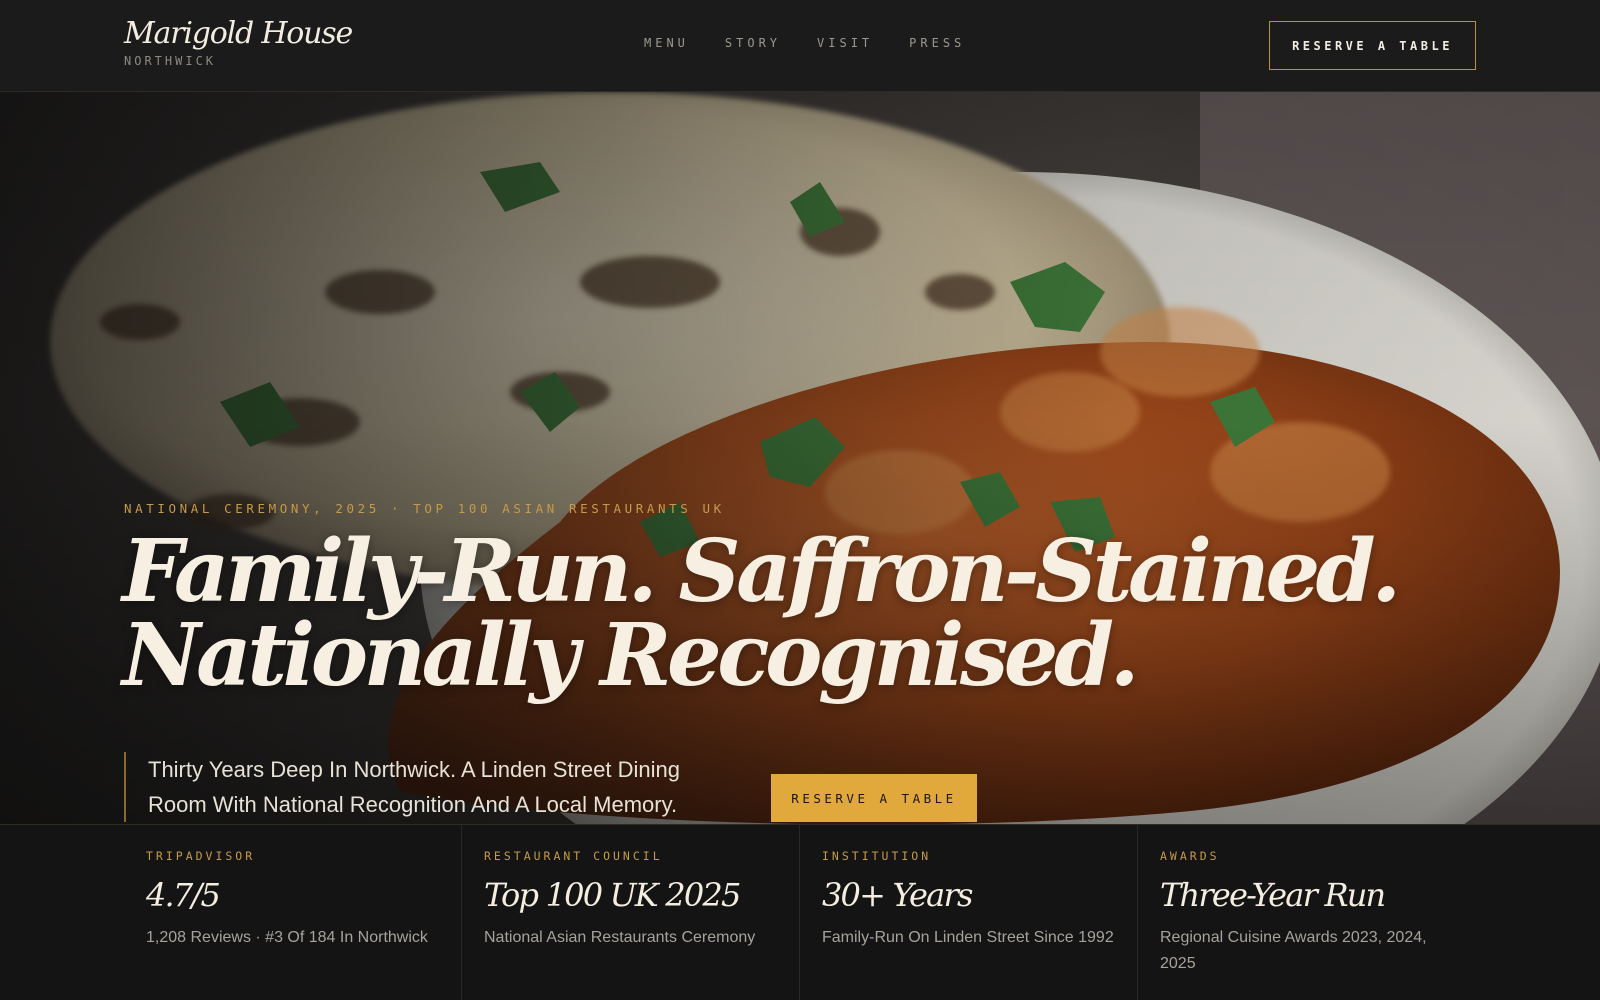  What do you see at coordinates (666, 43) in the screenshot?
I see `nav-item-menu: MENU` at bounding box center [666, 43].